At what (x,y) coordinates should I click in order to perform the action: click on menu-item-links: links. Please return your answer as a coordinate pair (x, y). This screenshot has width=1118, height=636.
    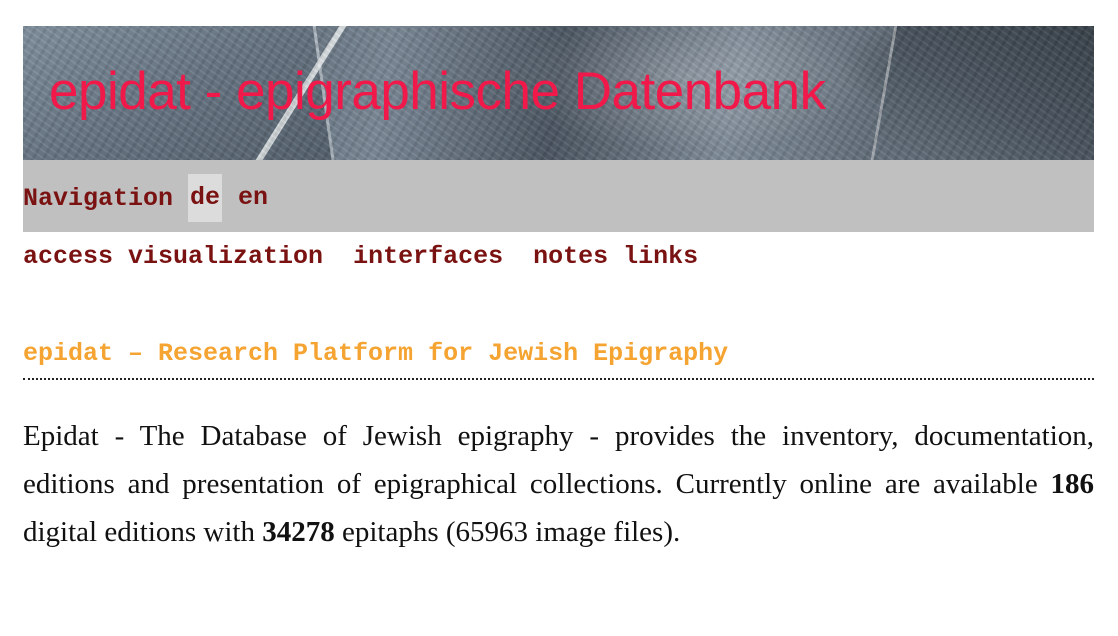
    Looking at the image, I should click on (660, 256).